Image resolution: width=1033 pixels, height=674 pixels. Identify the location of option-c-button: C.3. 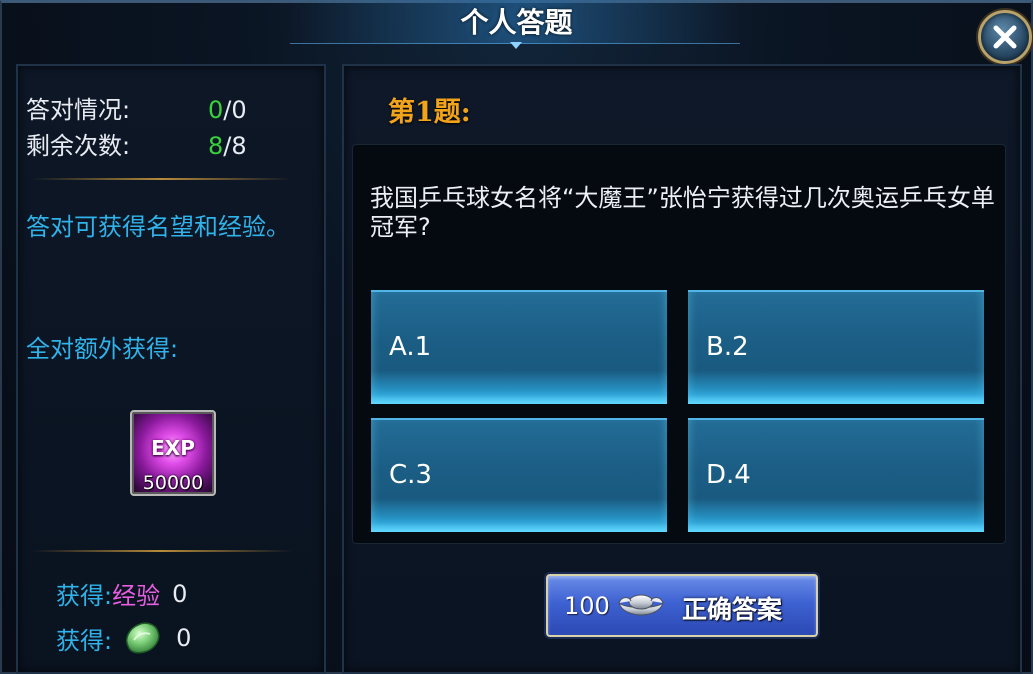
(519, 475).